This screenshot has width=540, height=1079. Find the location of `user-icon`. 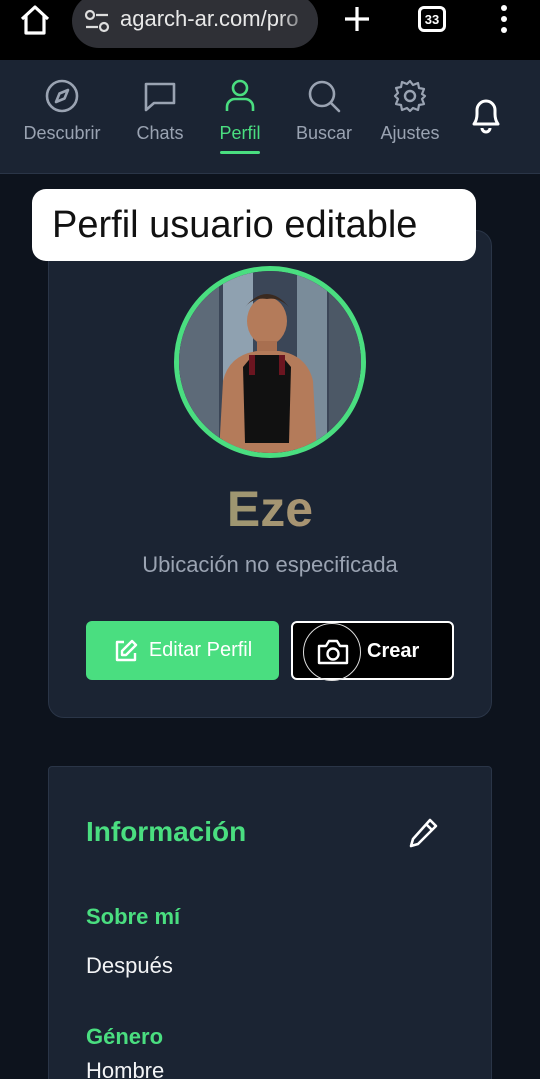

user-icon is located at coordinates (240, 95).